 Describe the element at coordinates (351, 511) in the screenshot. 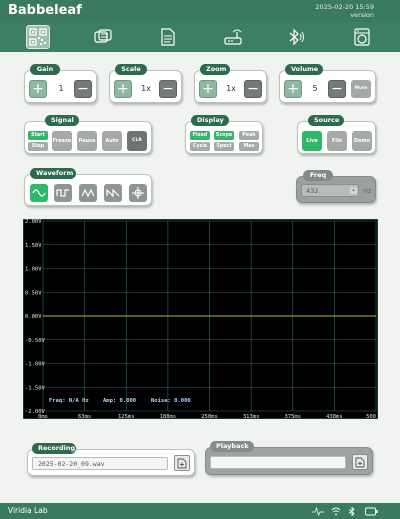

I see `bluetooth-icon` at that location.